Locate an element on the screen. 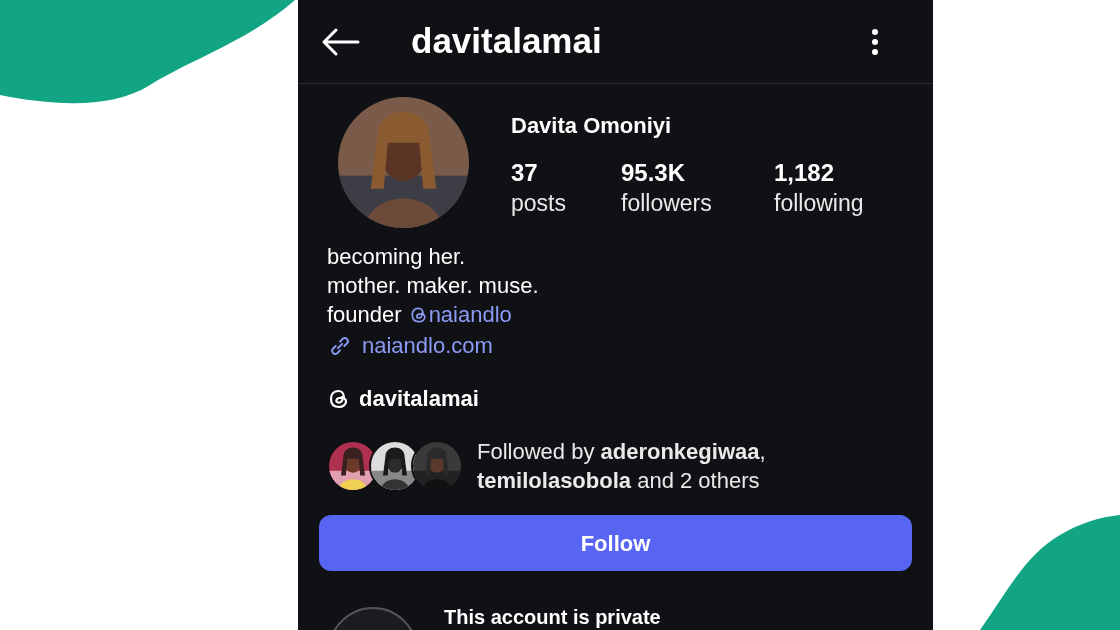  mention-link: naiandlo is located at coordinates (460, 314).